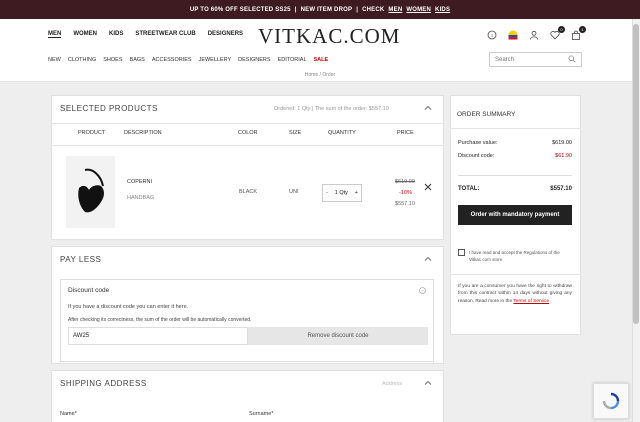 The height and width of the screenshot is (422, 640). I want to click on product-price: $557.10, so click(405, 204).